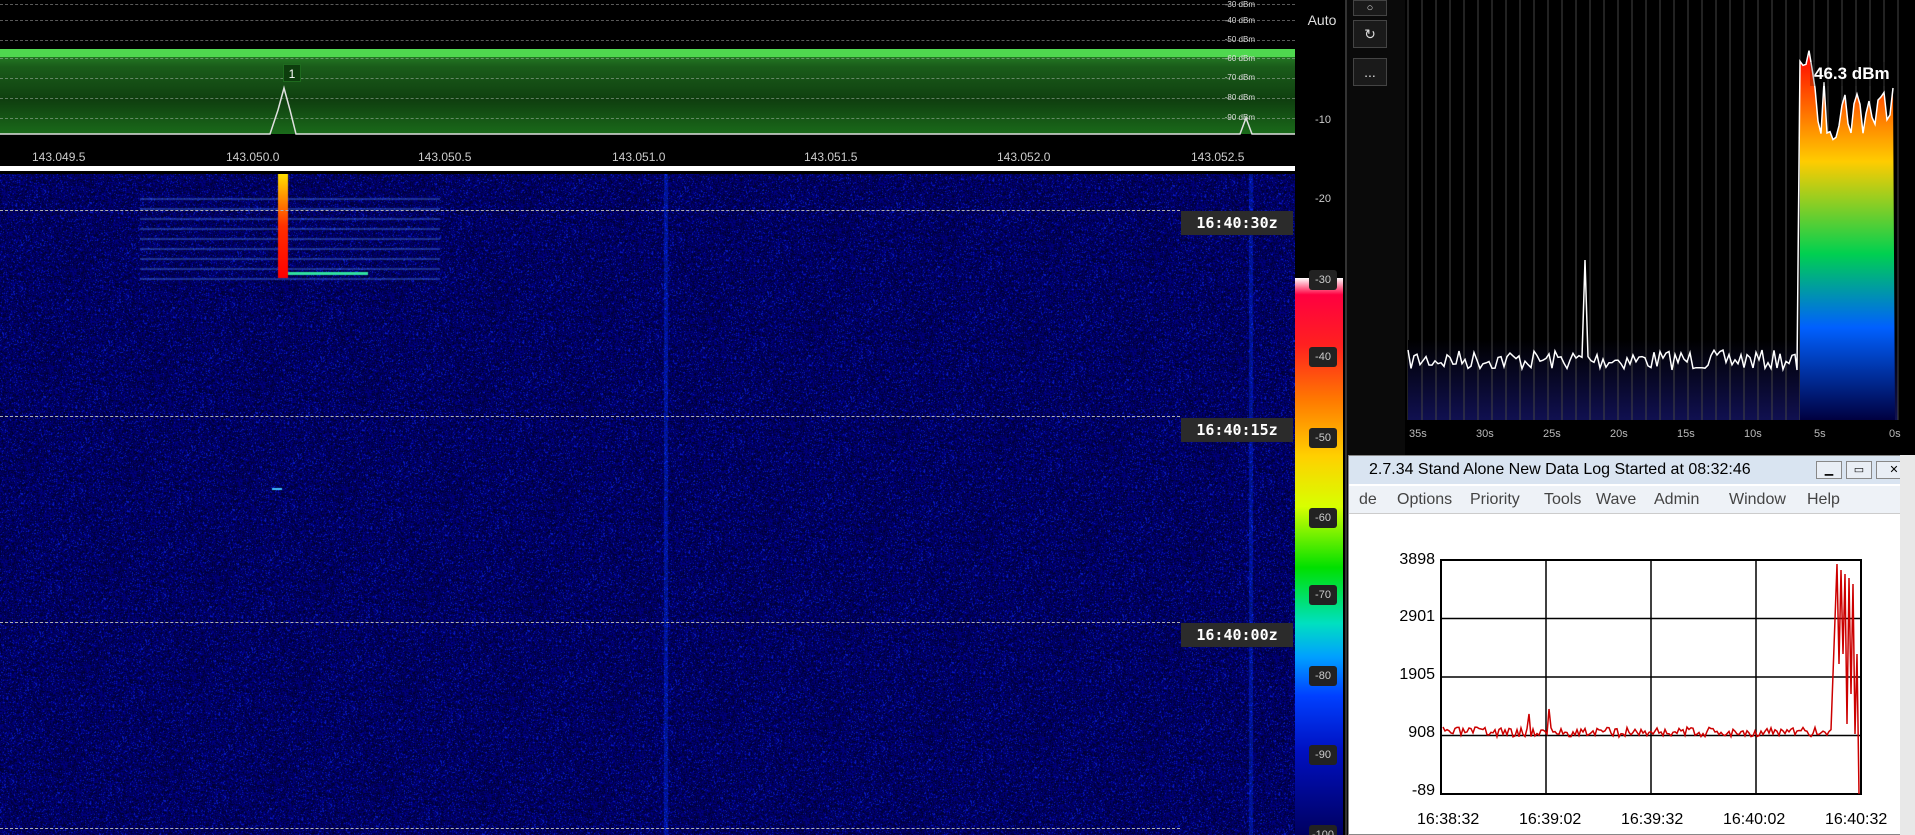 This screenshot has height=835, width=1915. What do you see at coordinates (1323, 357) in the screenshot?
I see `scale-tick: -40` at bounding box center [1323, 357].